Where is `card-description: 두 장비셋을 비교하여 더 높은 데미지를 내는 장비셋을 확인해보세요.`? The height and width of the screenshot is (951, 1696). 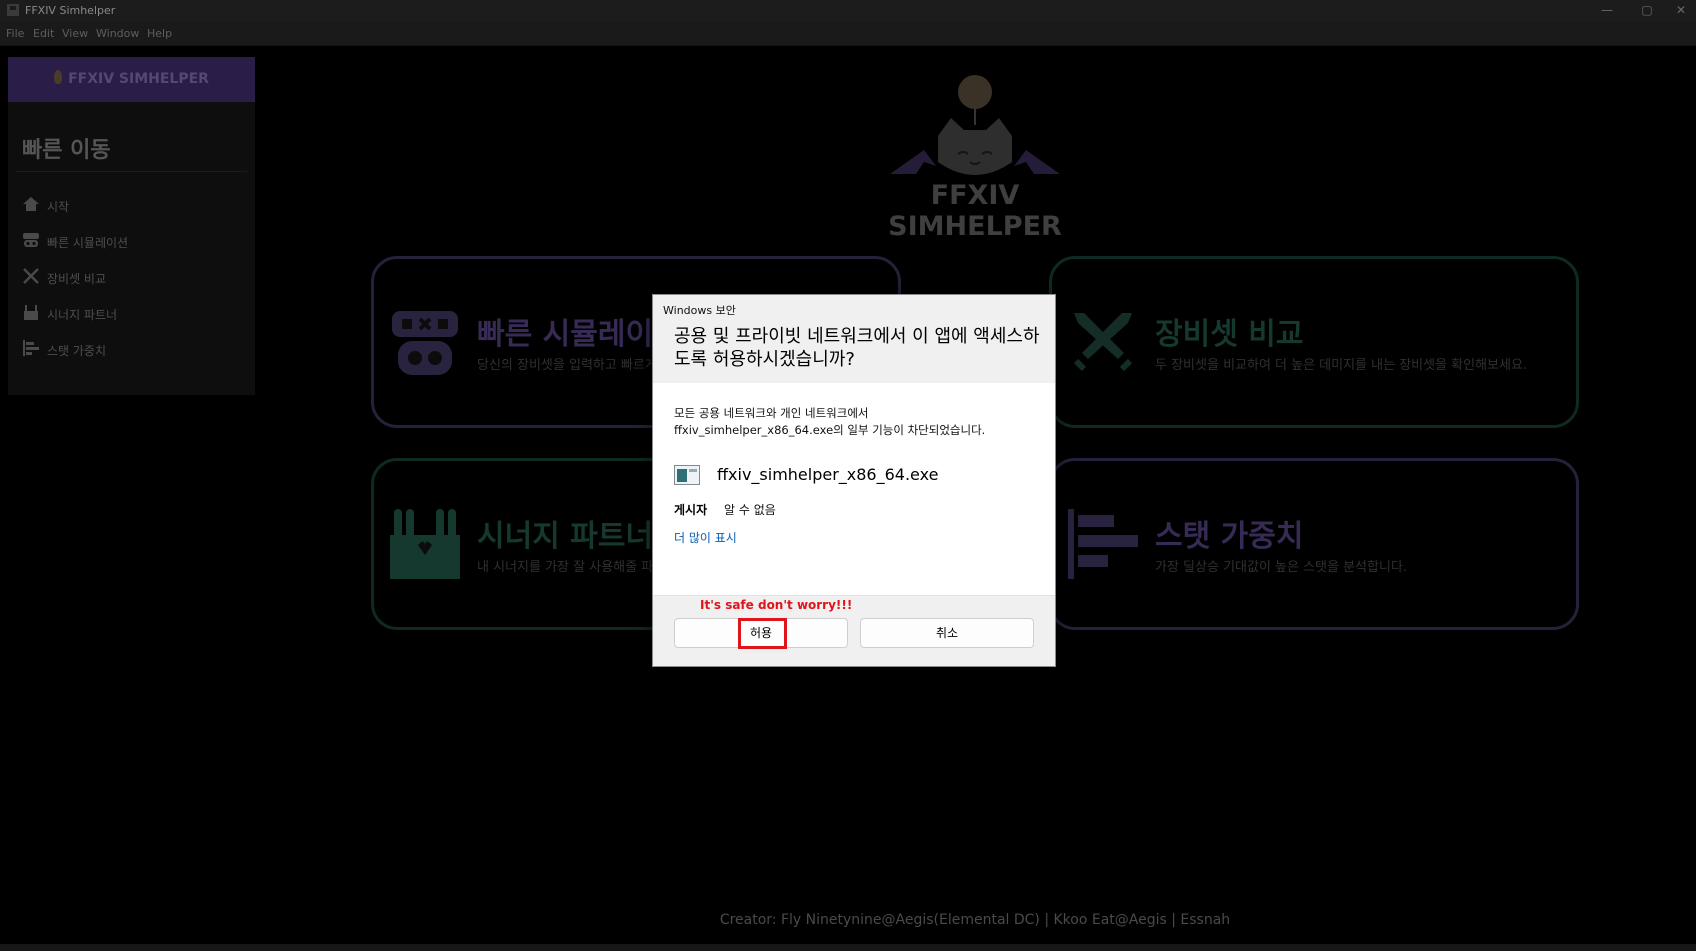 card-description: 두 장비셋을 비교하여 더 높은 데미지를 내는 장비셋을 확인해보세요. is located at coordinates (1341, 365).